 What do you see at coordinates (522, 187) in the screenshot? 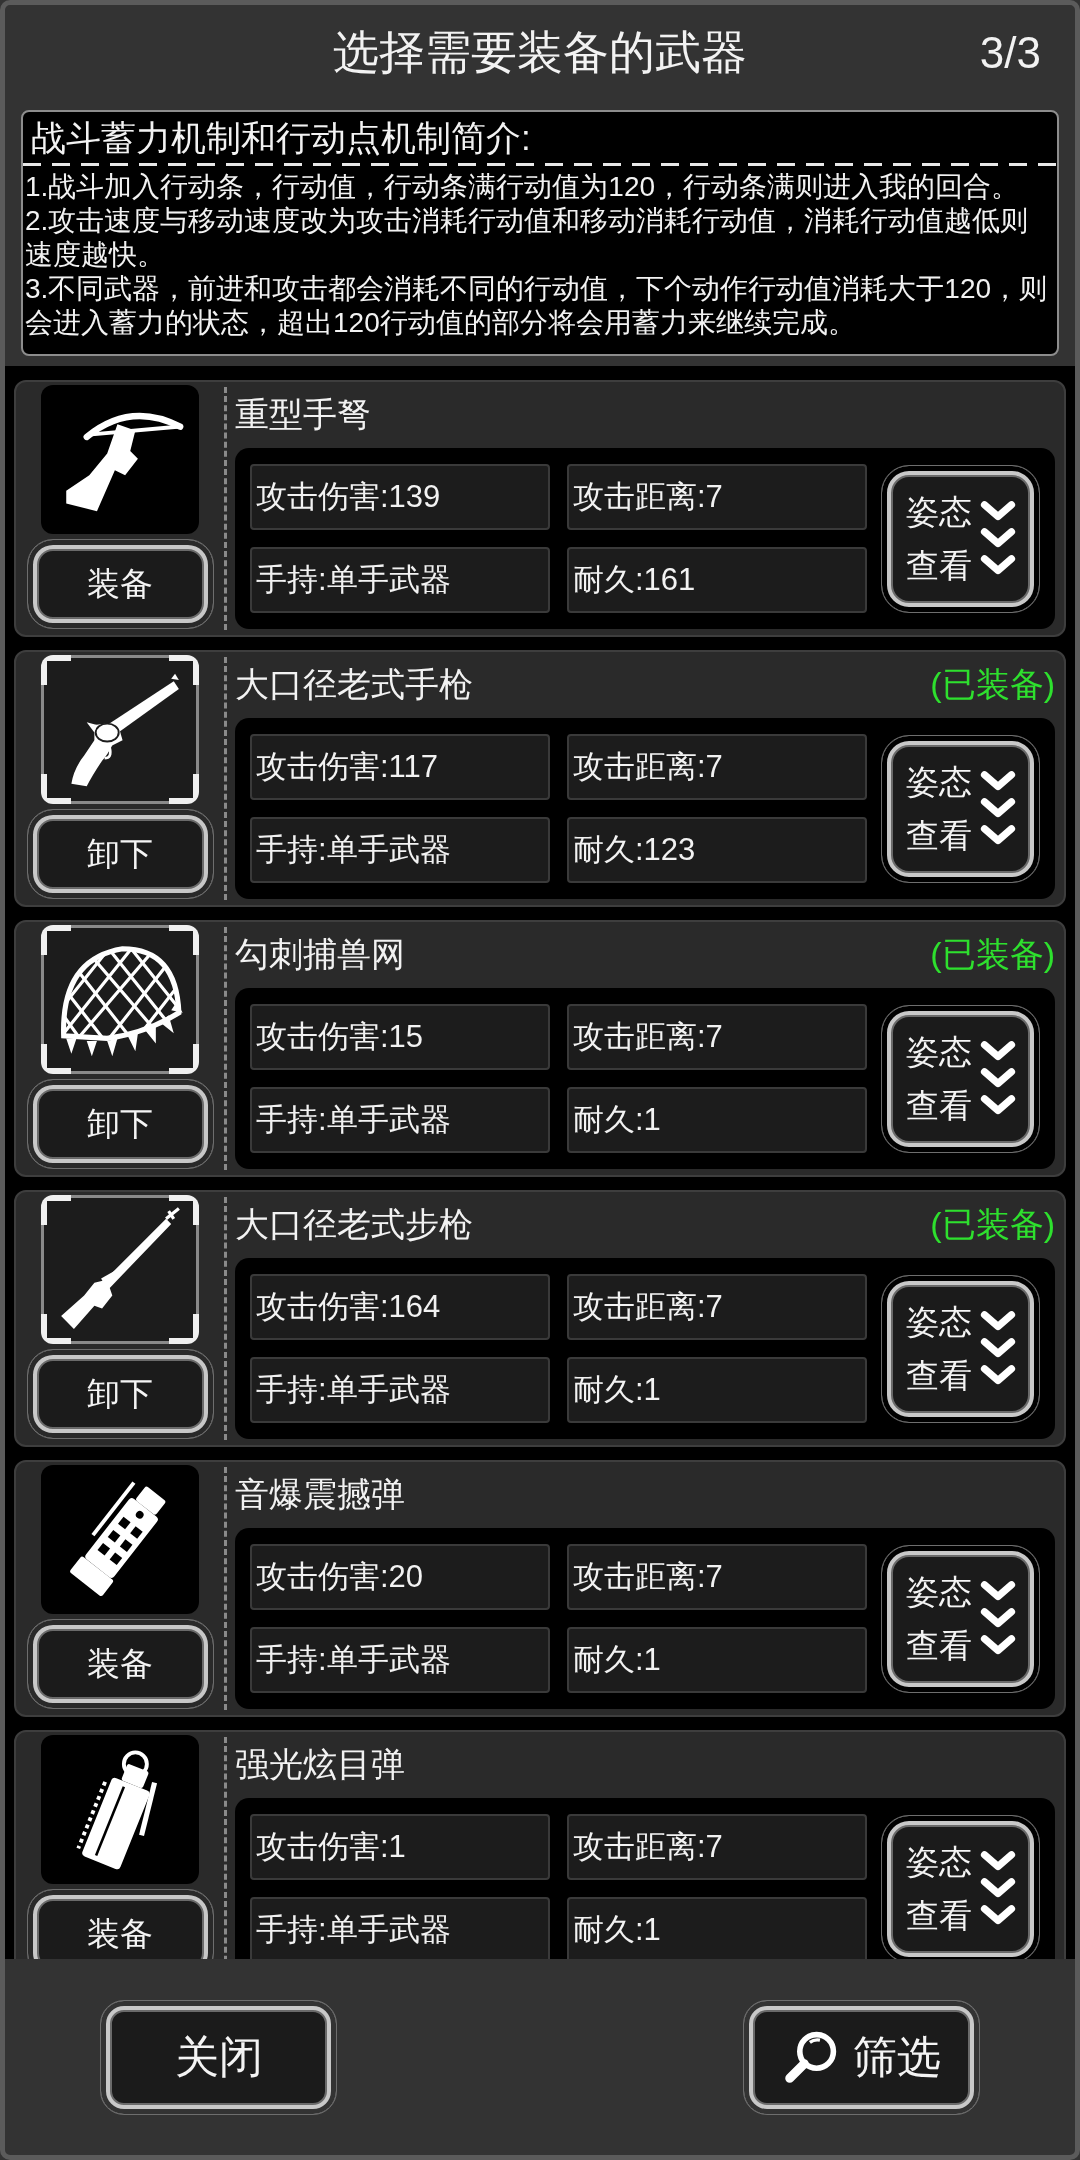
I see `intro-paragraph: 1.战斗加入行动条，行动值，行动条满行动值为120，行动条满则进入我的回合。` at bounding box center [522, 187].